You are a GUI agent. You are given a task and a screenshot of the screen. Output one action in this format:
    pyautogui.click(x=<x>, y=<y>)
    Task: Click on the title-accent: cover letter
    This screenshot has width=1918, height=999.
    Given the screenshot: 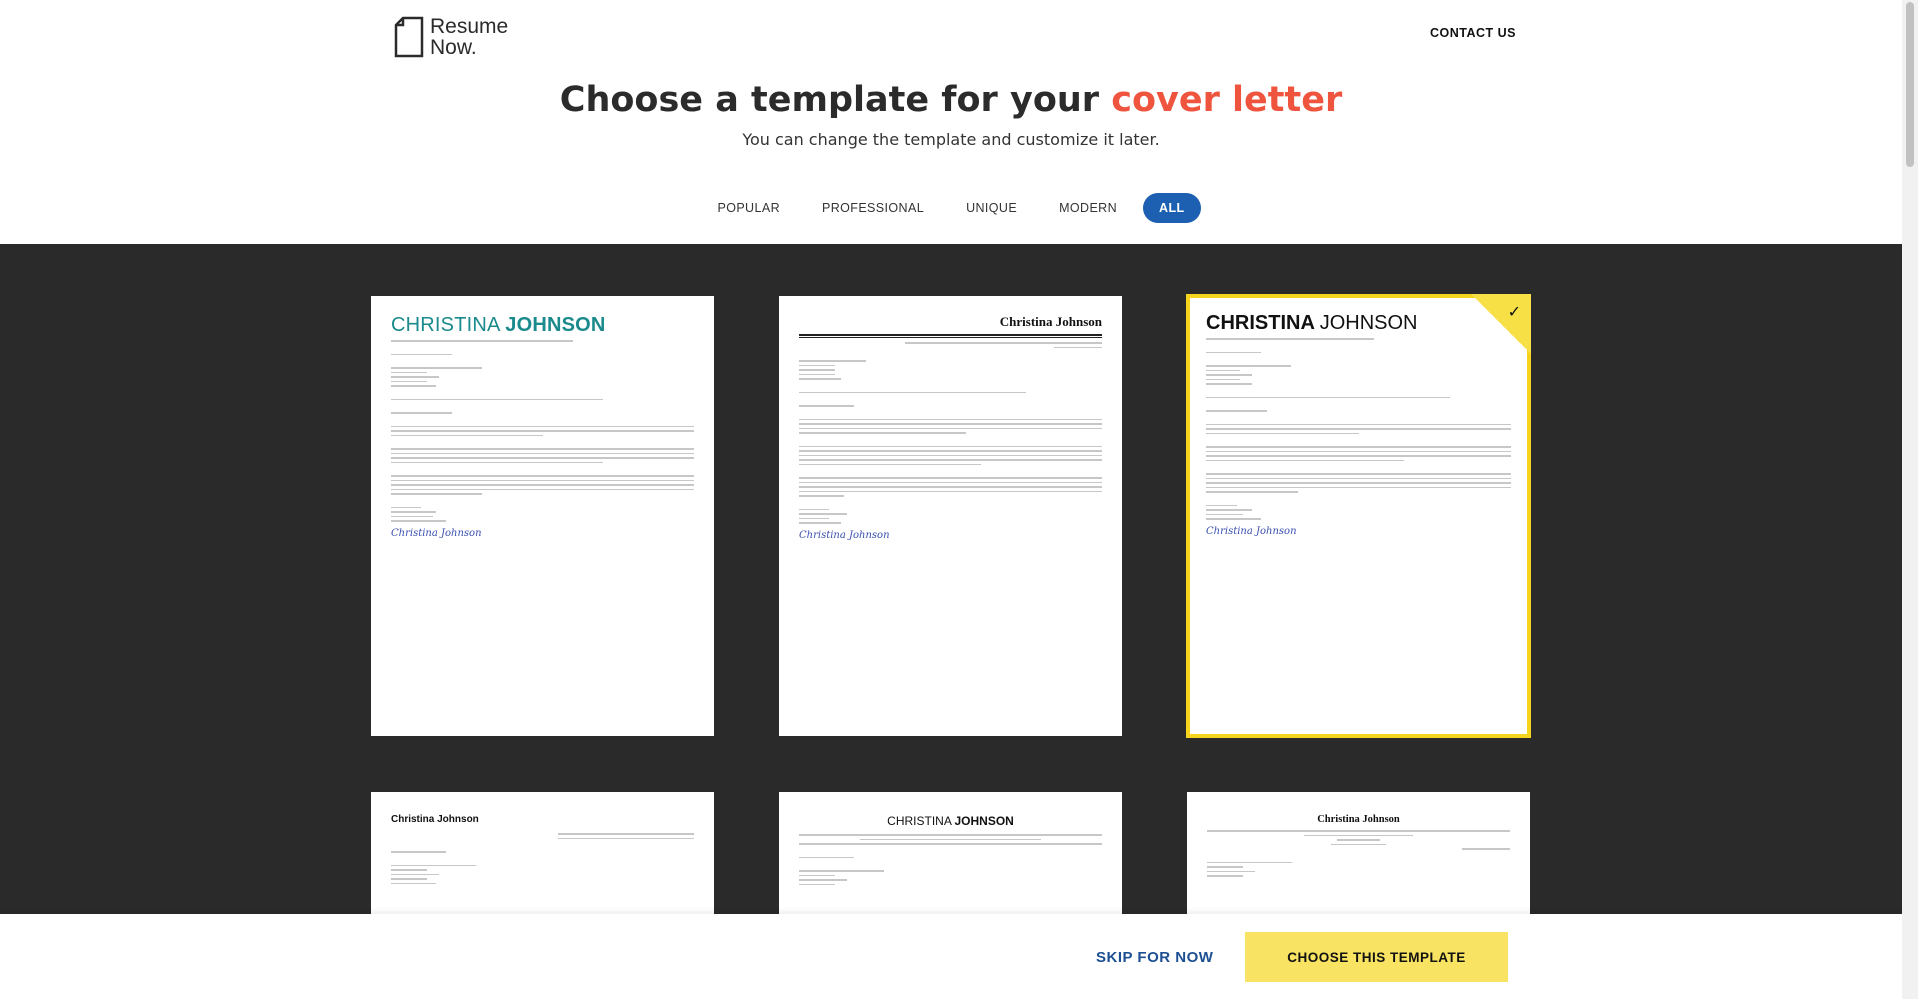 What is the action you would take?
    pyautogui.click(x=1227, y=100)
    